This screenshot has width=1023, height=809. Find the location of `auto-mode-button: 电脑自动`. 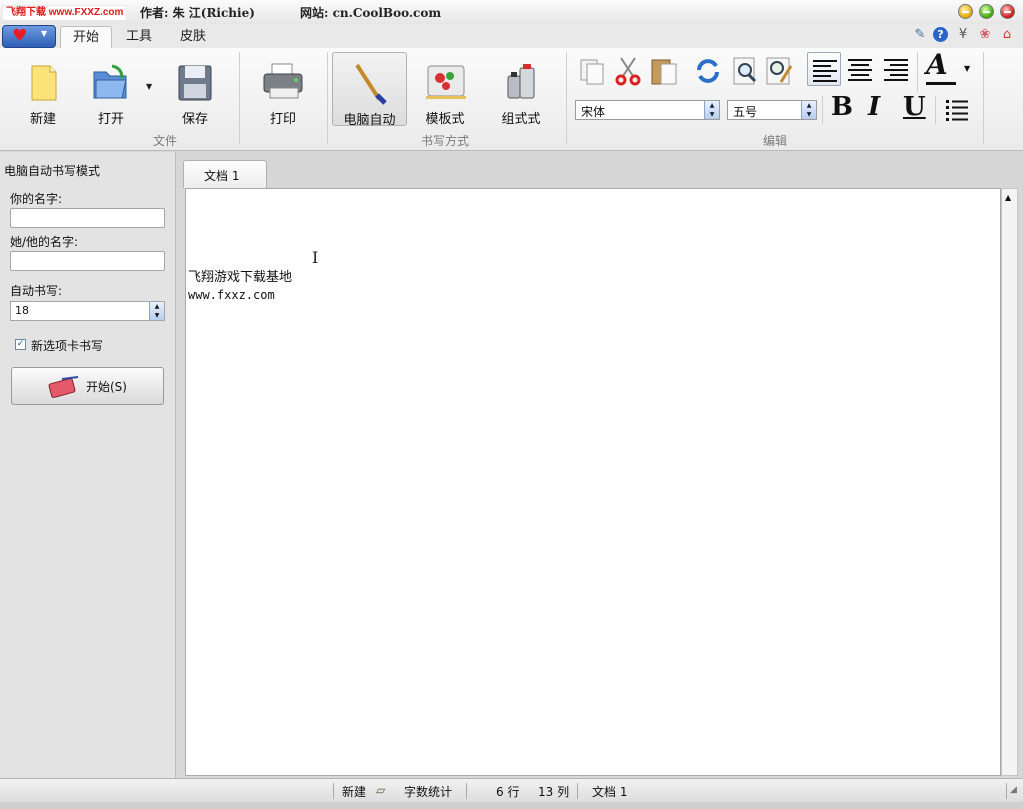

auto-mode-button: 电脑自动 is located at coordinates (369, 90).